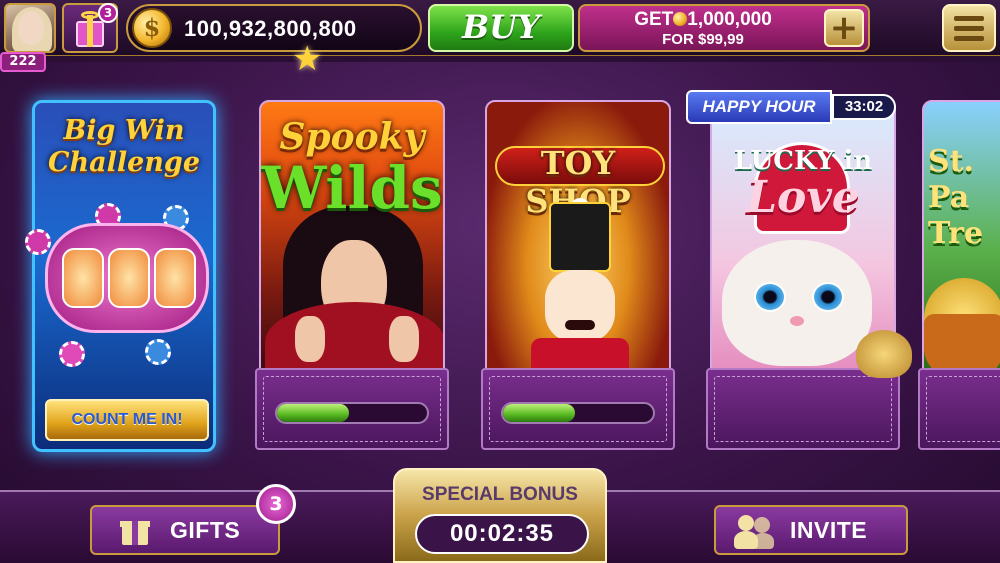  I want to click on player-level-badge: 222, so click(23, 62).